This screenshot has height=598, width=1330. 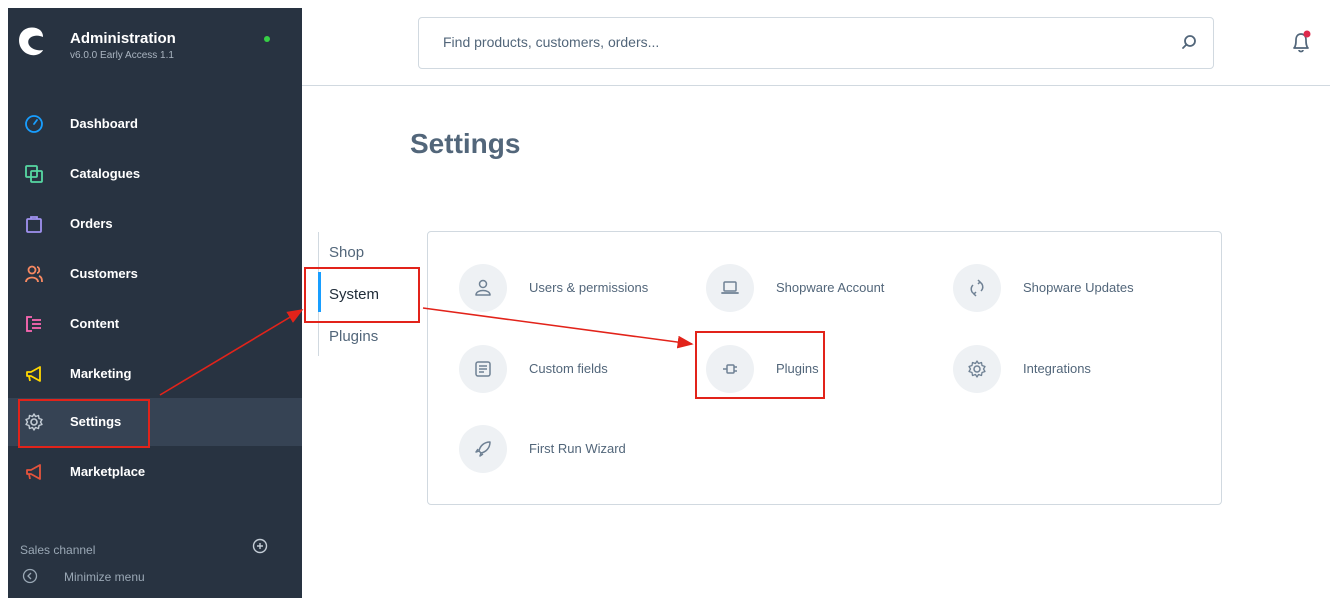 What do you see at coordinates (568, 368) in the screenshot?
I see `setting-label: Custom fields` at bounding box center [568, 368].